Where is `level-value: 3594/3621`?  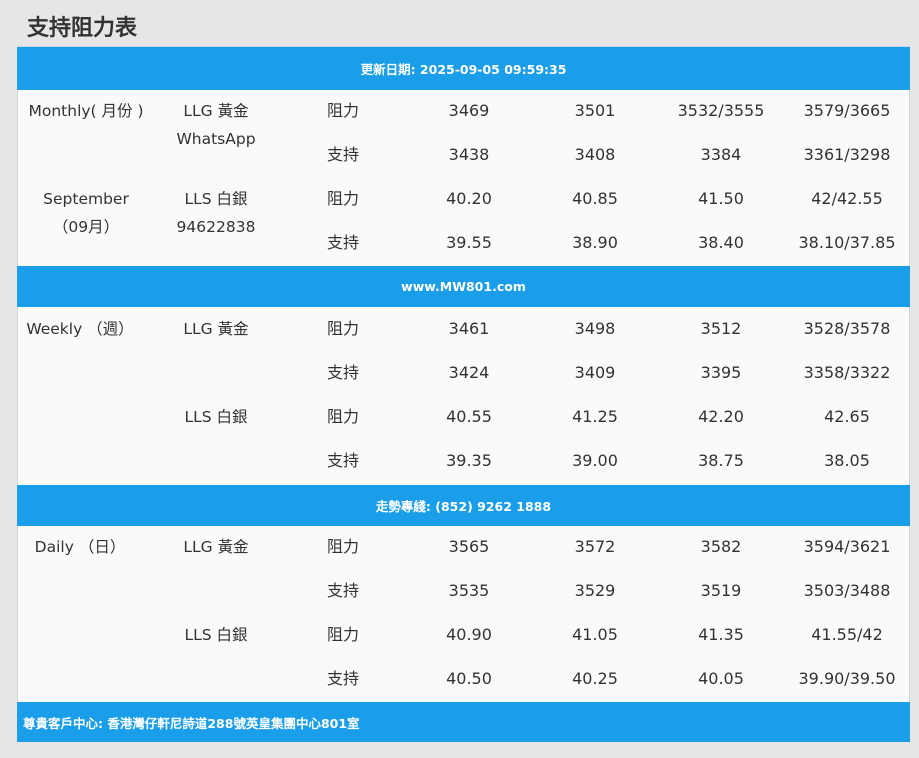
level-value: 3594/3621 is located at coordinates (847, 546).